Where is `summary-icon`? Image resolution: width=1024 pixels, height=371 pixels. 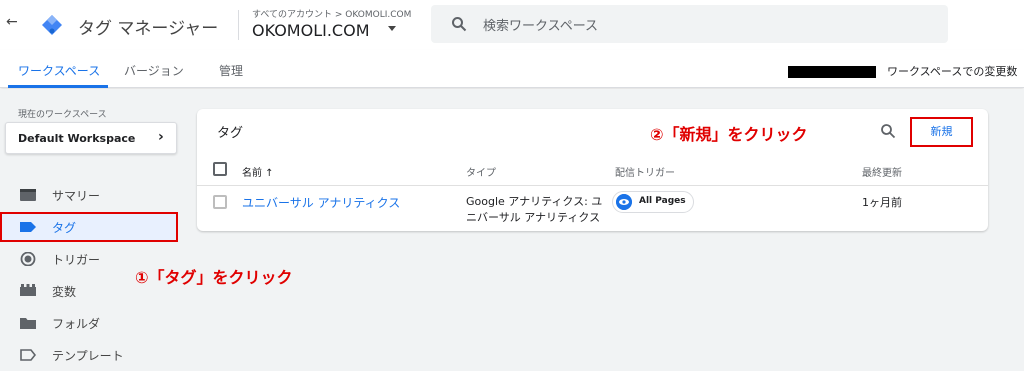 summary-icon is located at coordinates (28, 195).